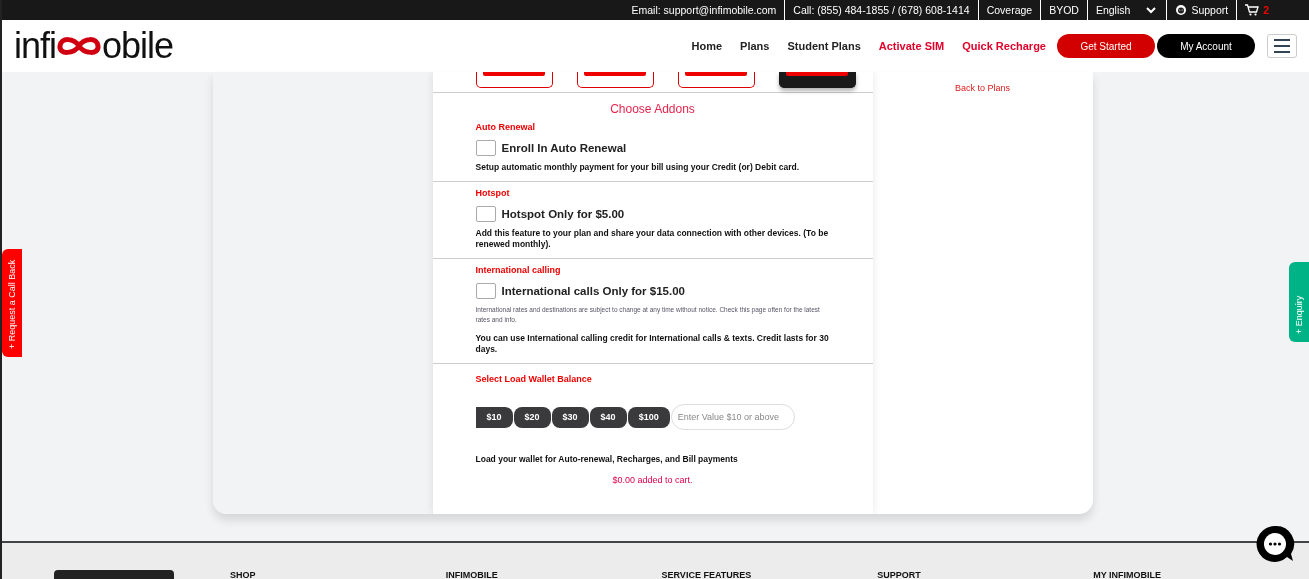 Image resolution: width=1309 pixels, height=579 pixels. What do you see at coordinates (911, 46) in the screenshot?
I see `nav-link: Activate SIM` at bounding box center [911, 46].